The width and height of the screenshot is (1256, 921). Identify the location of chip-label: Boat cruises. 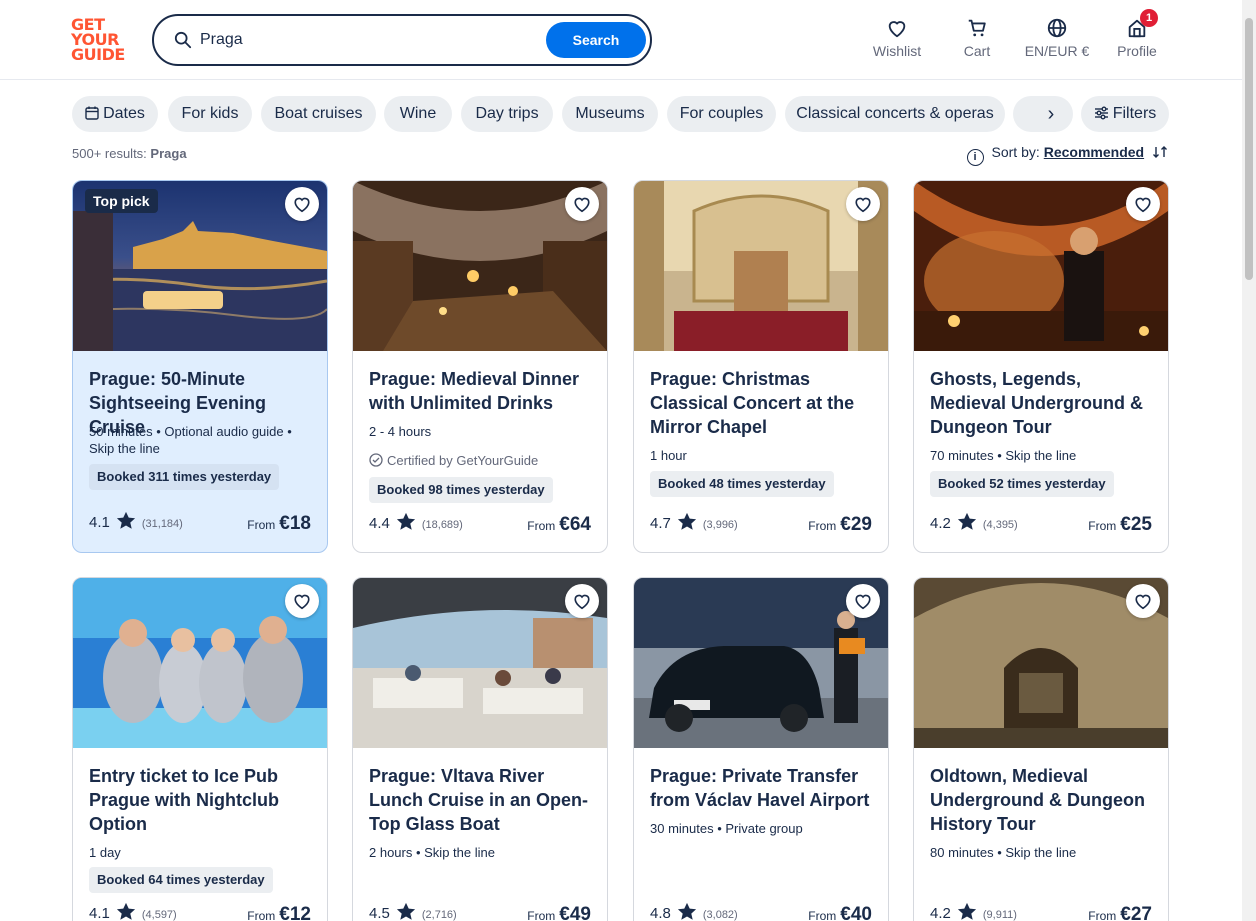
(318, 113).